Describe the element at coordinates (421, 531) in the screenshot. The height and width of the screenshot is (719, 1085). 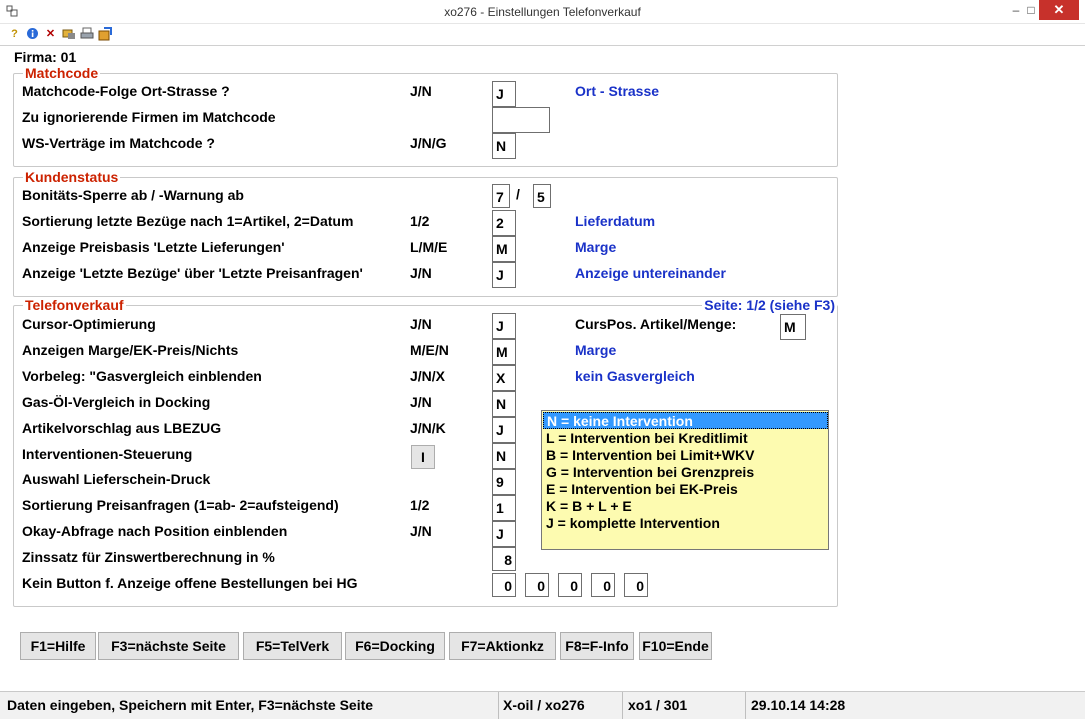
I see `okay-abfrage-hint: J/N` at that location.